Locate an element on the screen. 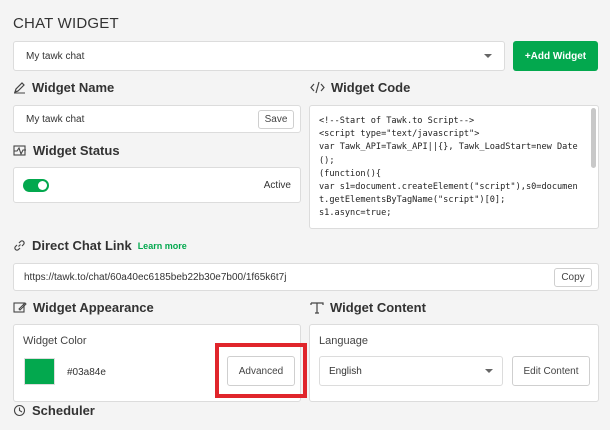 The width and height of the screenshot is (610, 430). scheduler-heading: Scheduler is located at coordinates (54, 410).